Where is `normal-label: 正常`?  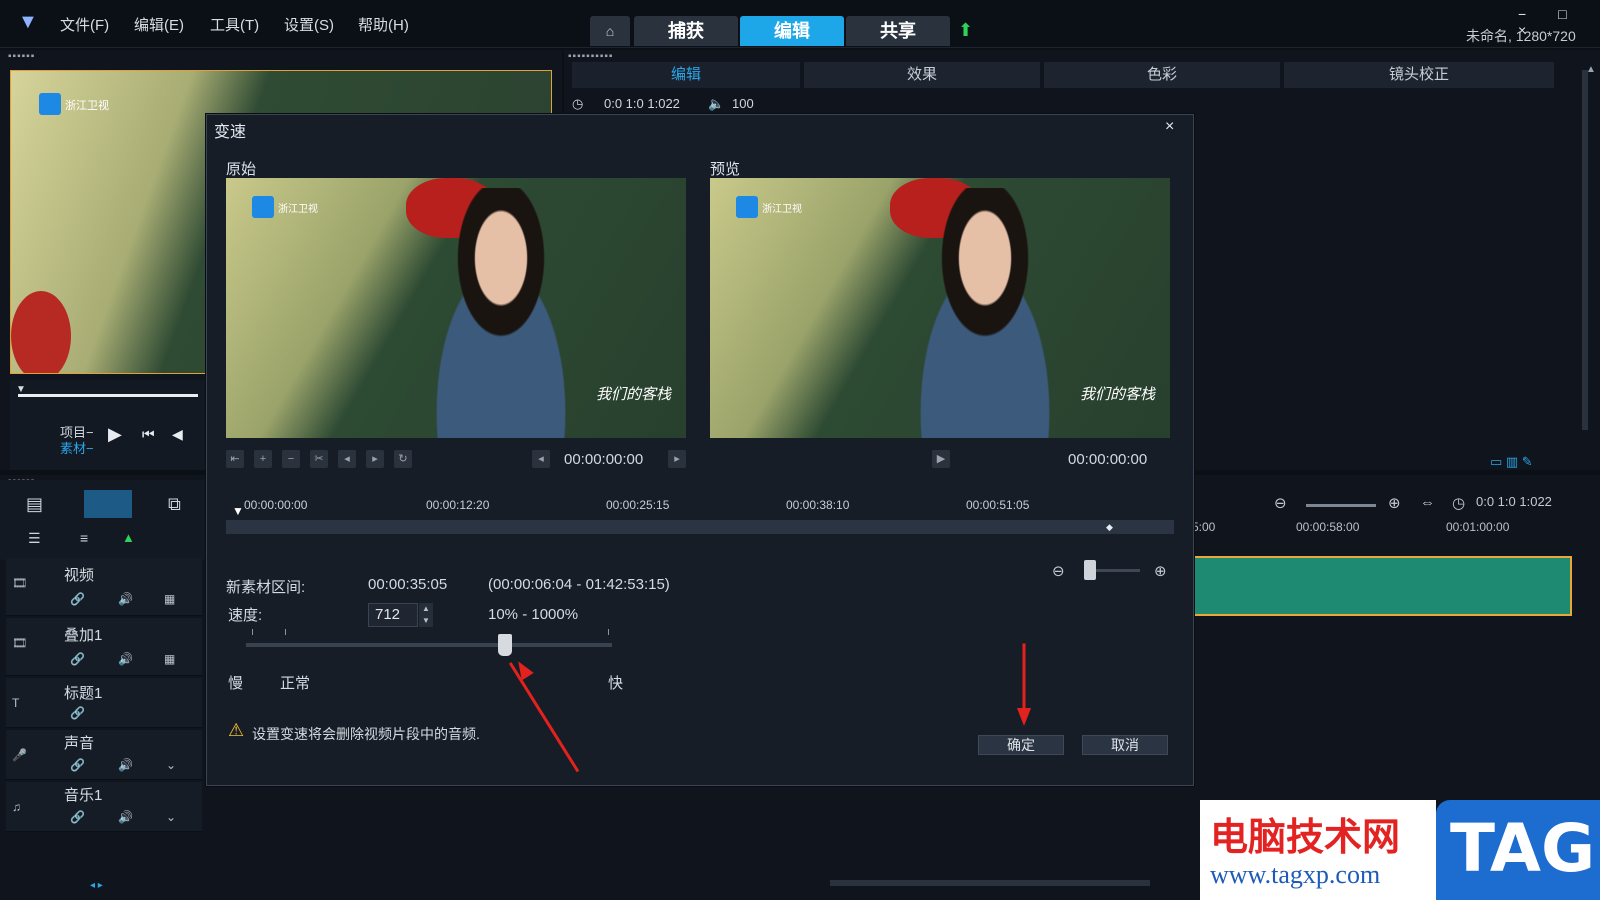 normal-label: 正常 is located at coordinates (295, 683).